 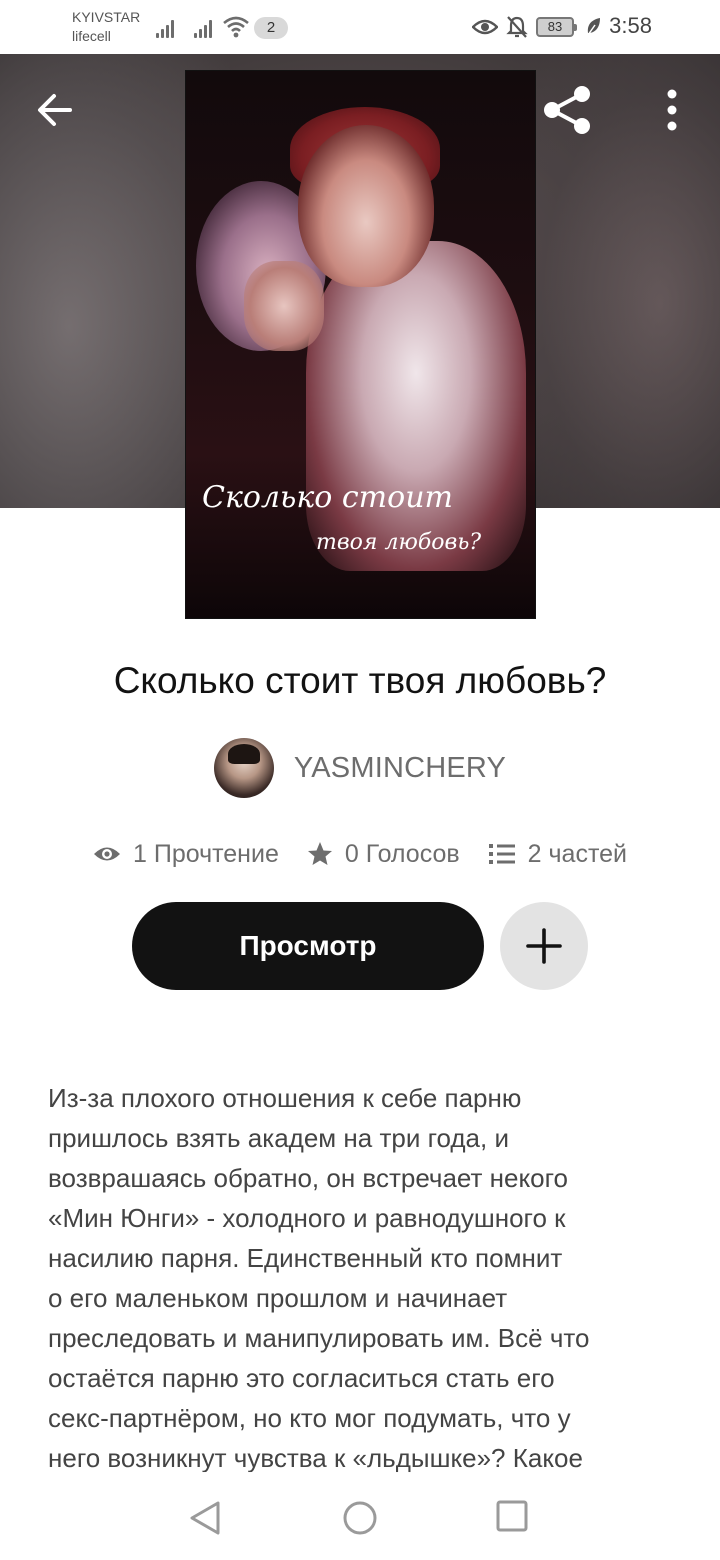 I want to click on author-name: YASMINCHERY, so click(x=400, y=768).